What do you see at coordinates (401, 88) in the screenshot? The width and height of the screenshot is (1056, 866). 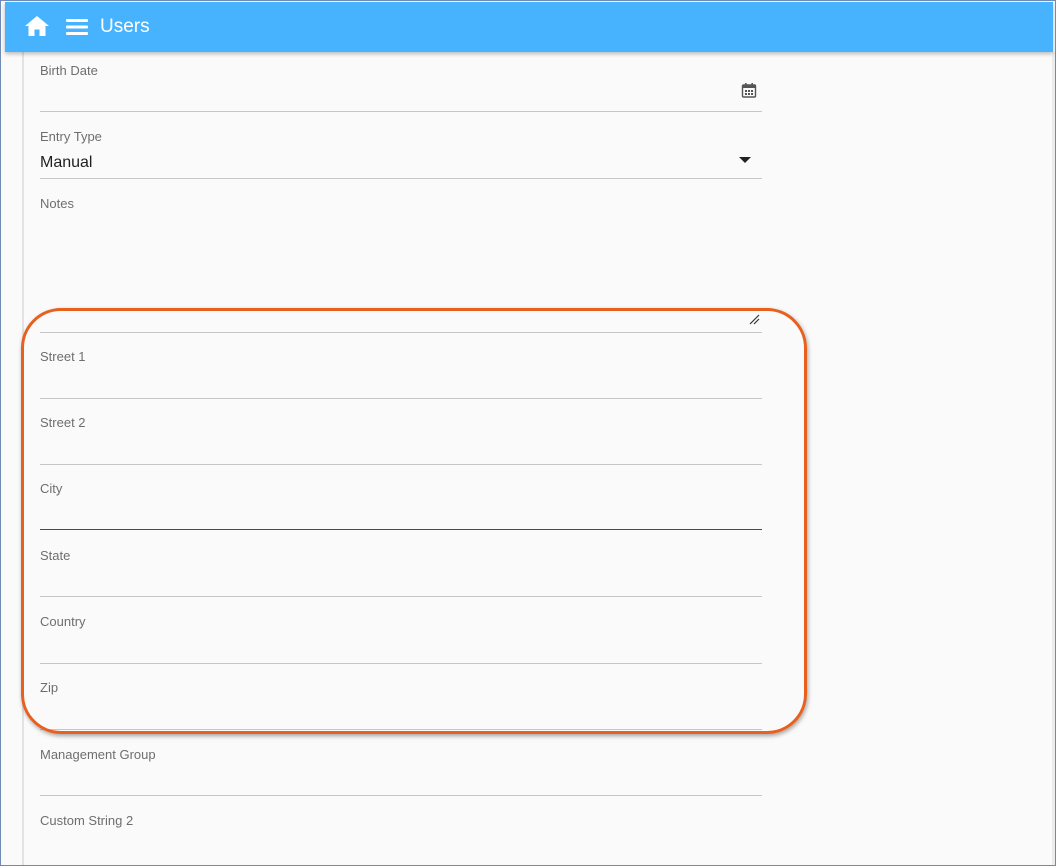 I see `birth-date-field: Birth Date` at bounding box center [401, 88].